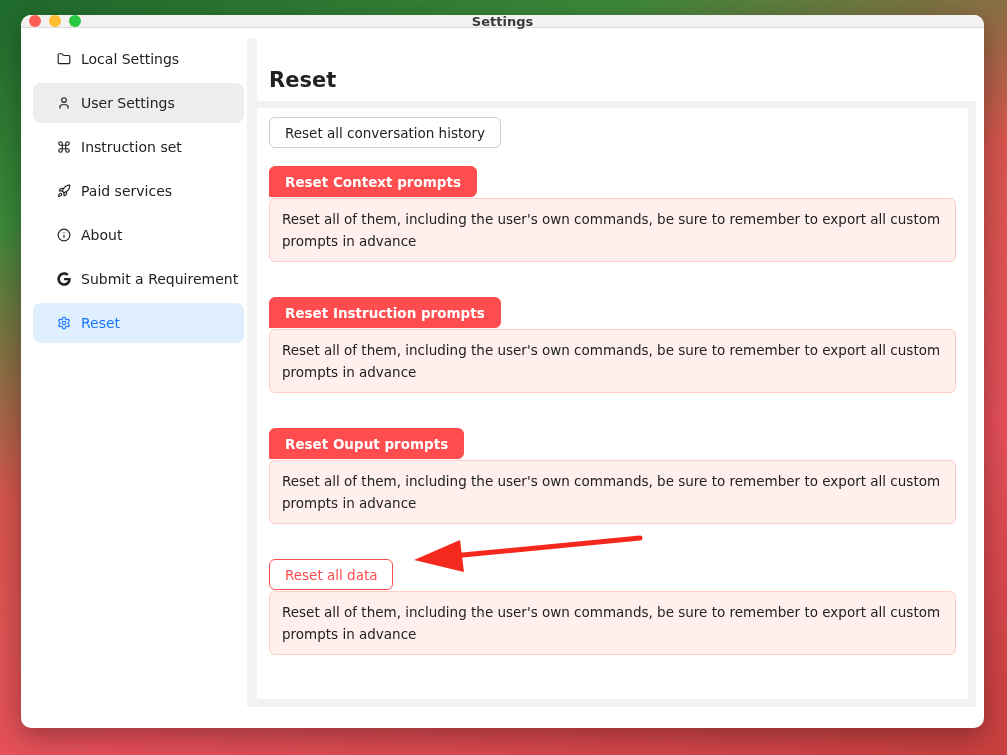 The image size is (1007, 755). Describe the element at coordinates (138, 191) in the screenshot. I see `sidebar-item: Paid services` at that location.